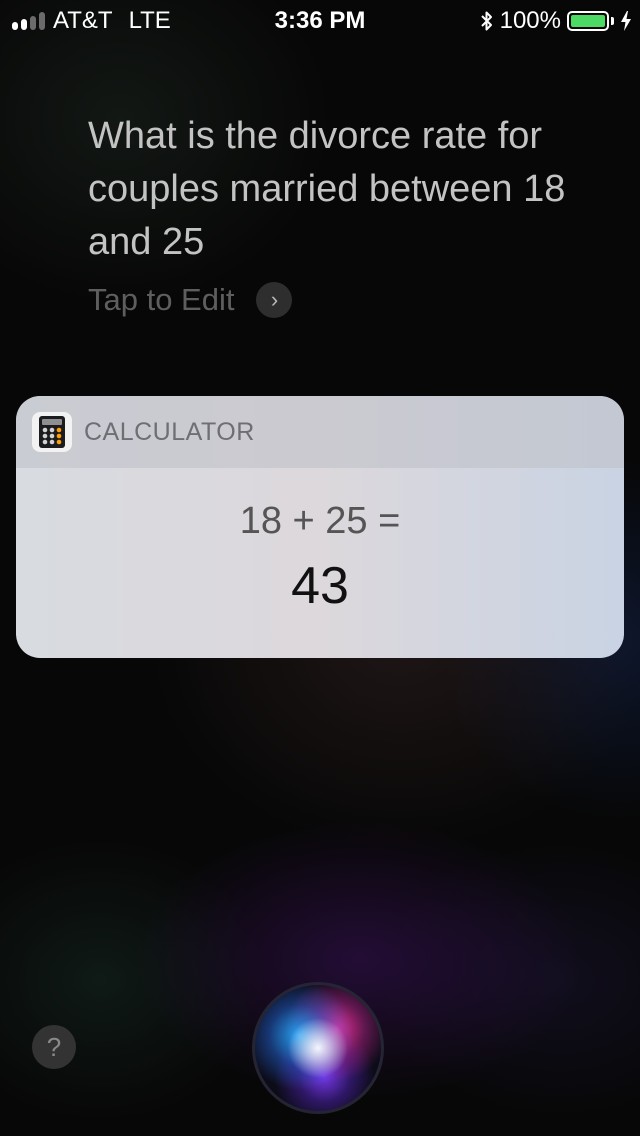 This screenshot has height=1136, width=640. Describe the element at coordinates (486, 21) in the screenshot. I see `bluetooth-icon` at that location.